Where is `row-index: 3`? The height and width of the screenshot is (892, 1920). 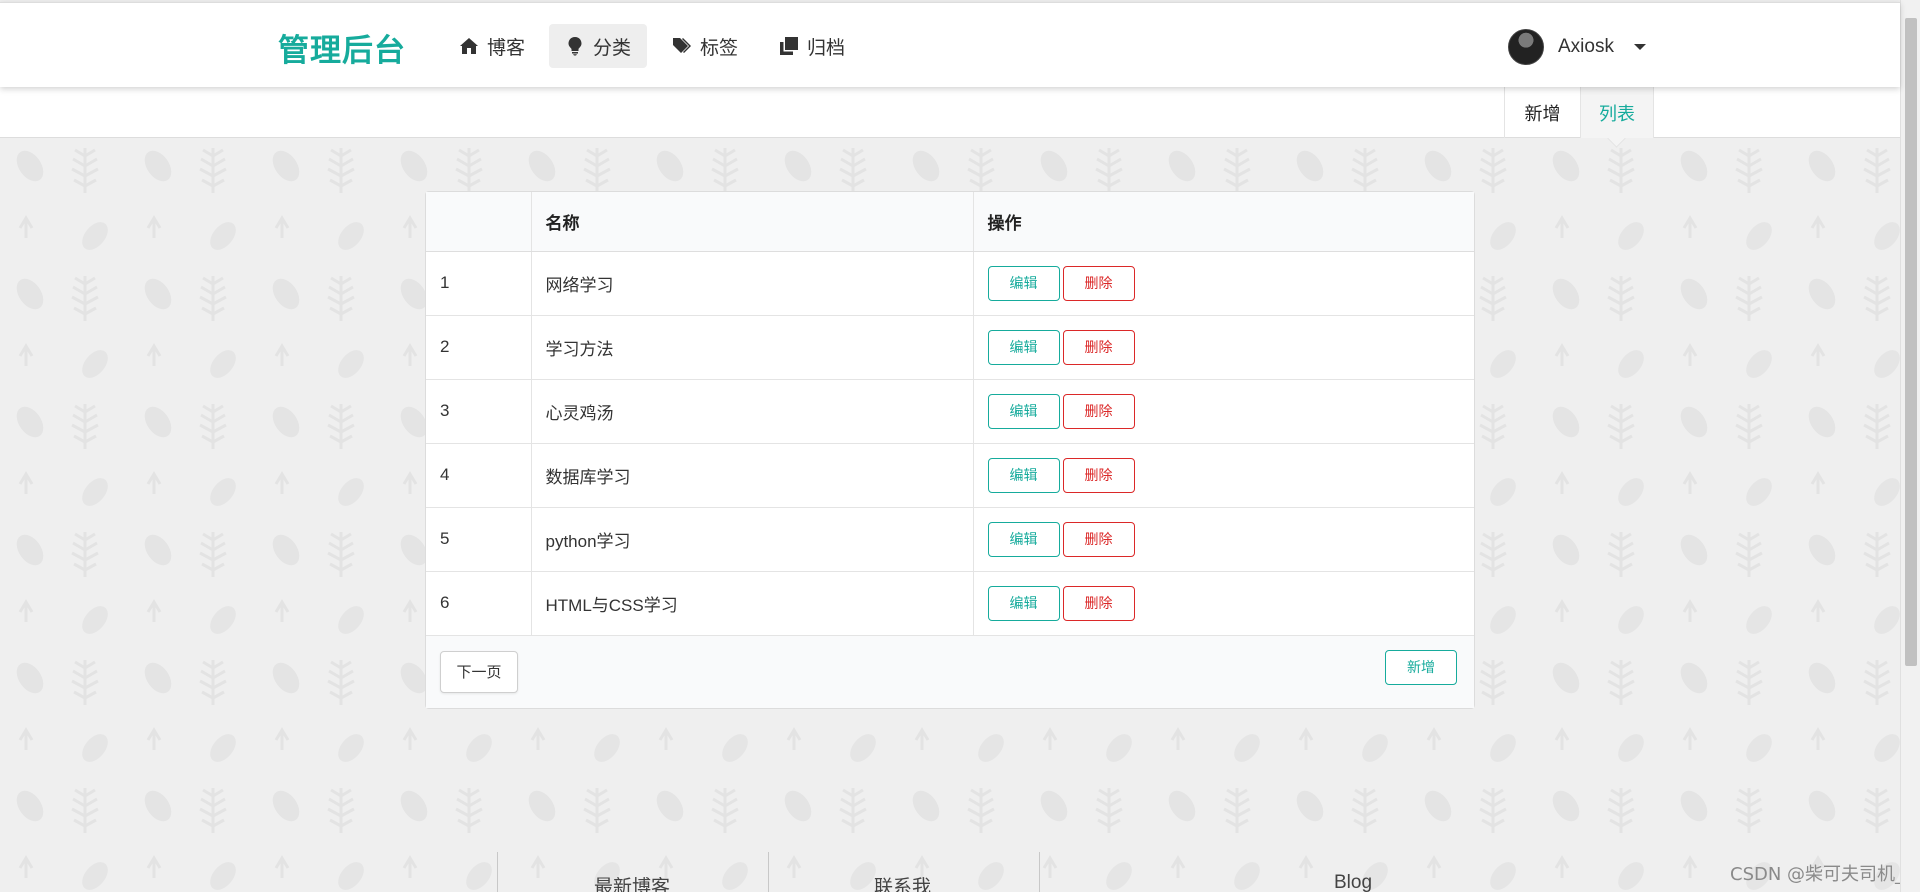 row-index: 3 is located at coordinates (478, 411).